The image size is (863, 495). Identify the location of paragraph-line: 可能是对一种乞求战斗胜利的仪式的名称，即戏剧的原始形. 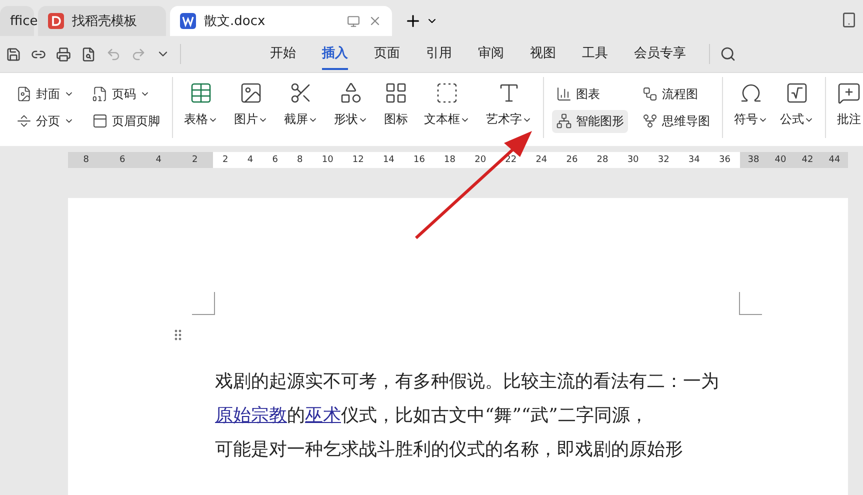
(449, 449).